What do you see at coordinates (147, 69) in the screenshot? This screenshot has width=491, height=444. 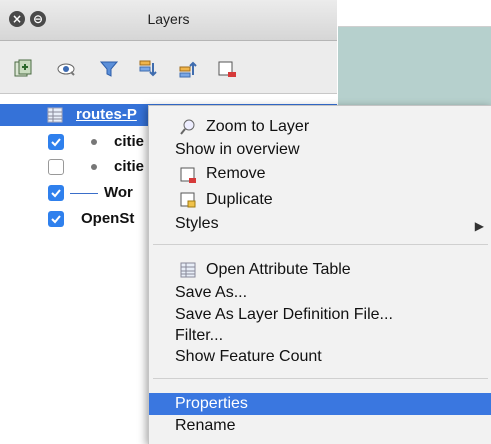 I see `expand-all-icon` at bounding box center [147, 69].